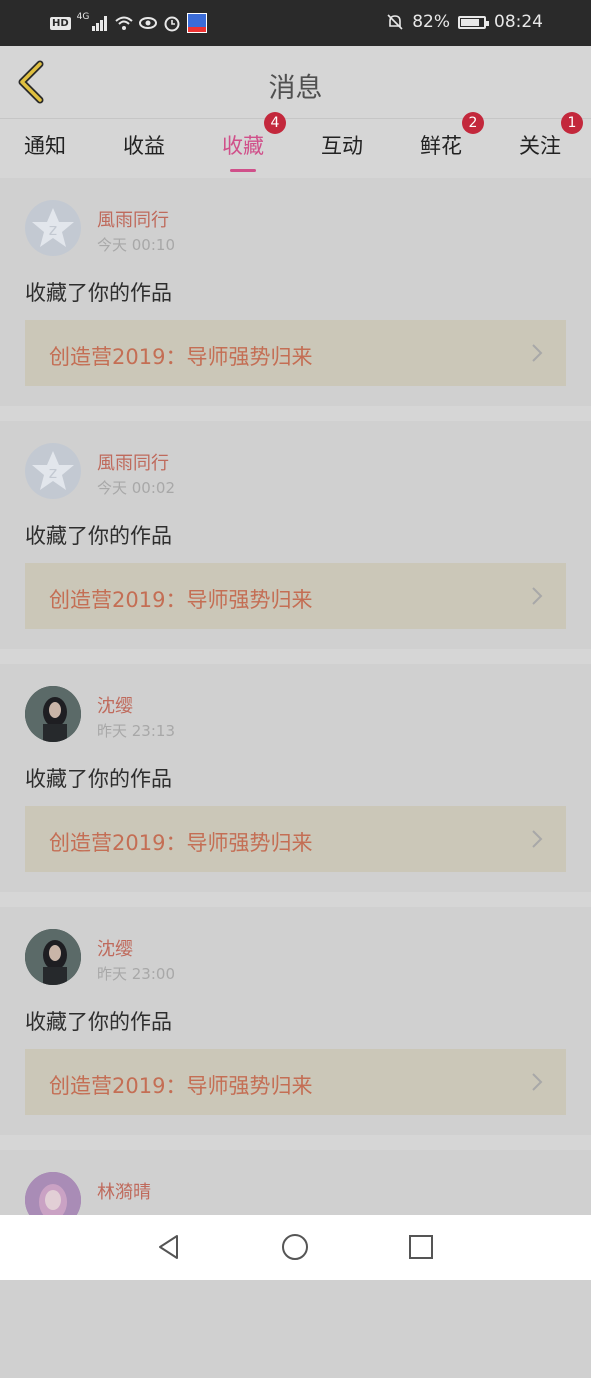 The height and width of the screenshot is (1378, 591). What do you see at coordinates (295, 88) in the screenshot?
I see `page-title: 消息` at bounding box center [295, 88].